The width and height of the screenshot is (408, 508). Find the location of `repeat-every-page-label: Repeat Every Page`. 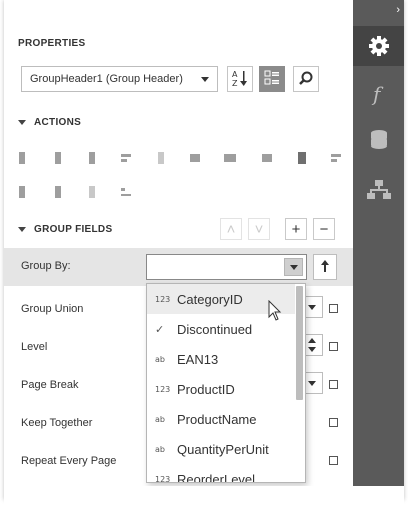

repeat-every-page-label: Repeat Every Page is located at coordinates (69, 461).